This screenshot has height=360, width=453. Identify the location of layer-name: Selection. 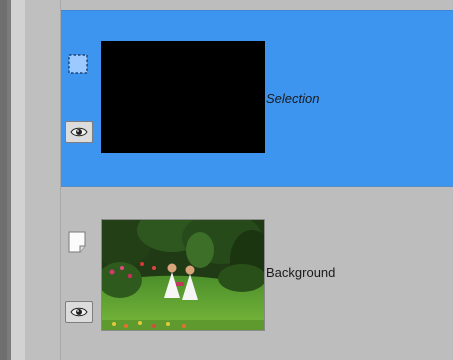
(293, 98).